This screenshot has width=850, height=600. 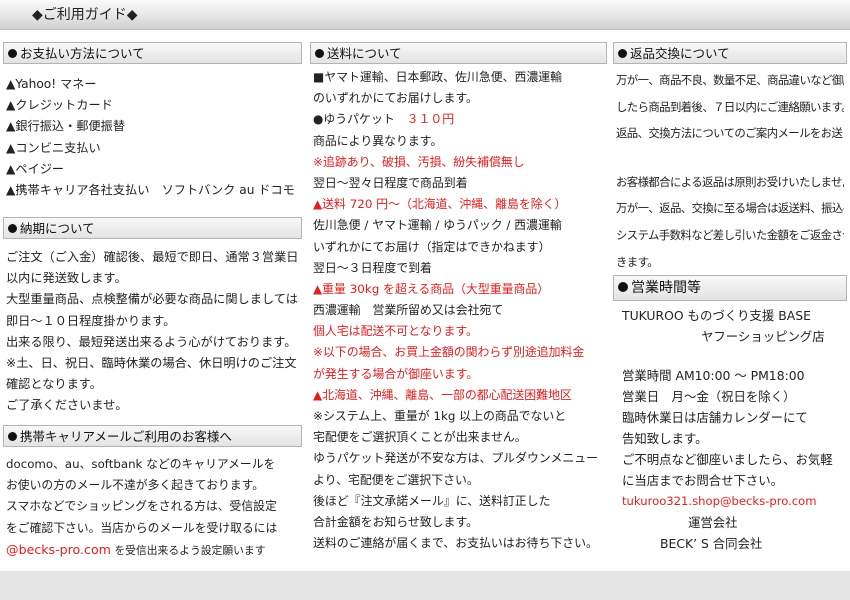 I want to click on shipping-line: のいずれかにてお届けします。, so click(x=458, y=98).